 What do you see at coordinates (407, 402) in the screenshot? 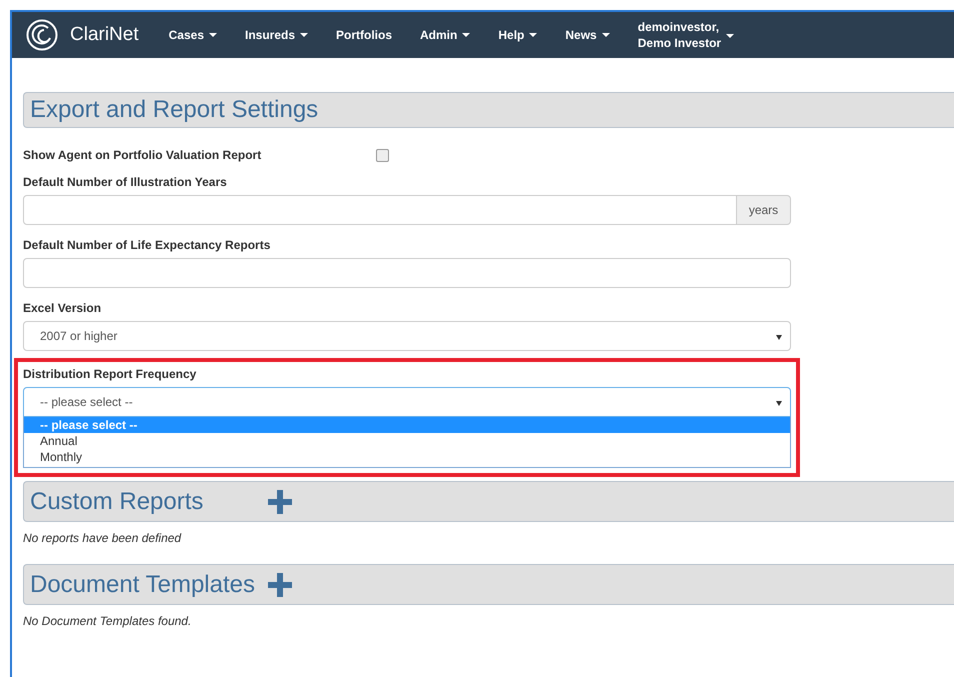
I see `select-field: -- please select --` at bounding box center [407, 402].